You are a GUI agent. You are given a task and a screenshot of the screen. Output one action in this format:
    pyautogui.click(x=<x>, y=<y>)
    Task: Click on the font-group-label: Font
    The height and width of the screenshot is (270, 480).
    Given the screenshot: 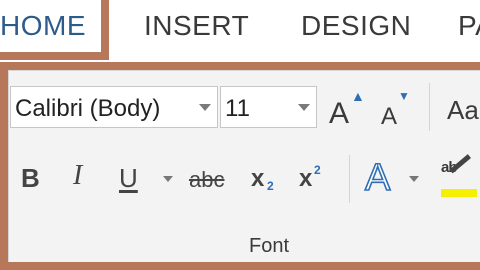 What is the action you would take?
    pyautogui.click(x=269, y=246)
    